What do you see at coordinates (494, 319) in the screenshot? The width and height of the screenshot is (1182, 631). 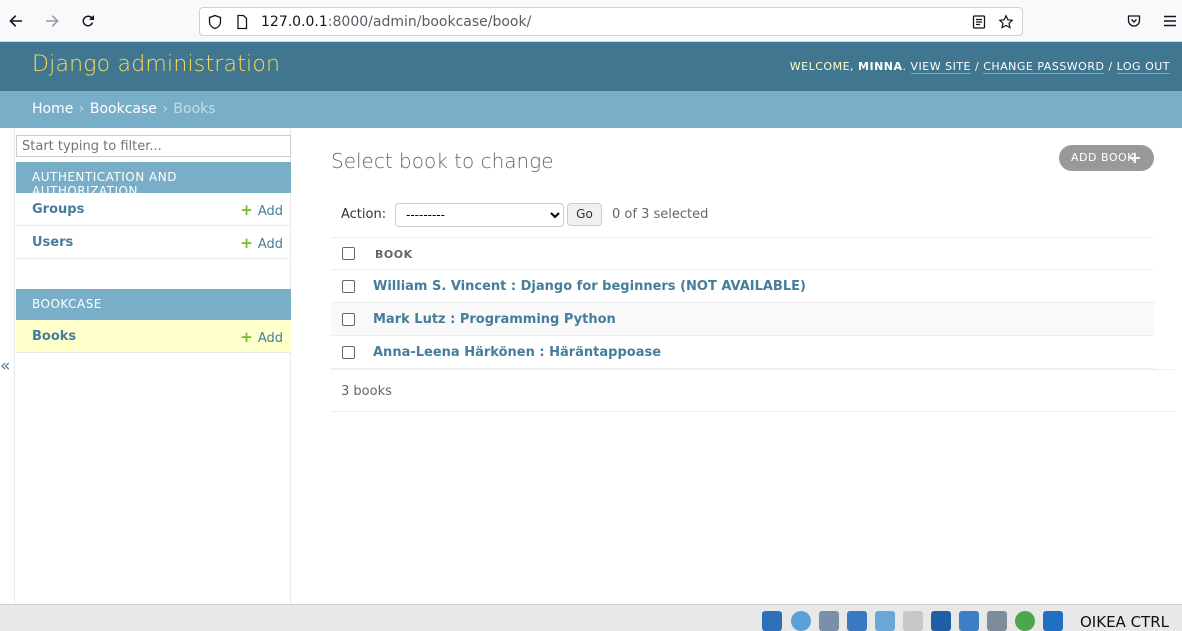 I see `book-link: Mark Lutz : Programming Python` at bounding box center [494, 319].